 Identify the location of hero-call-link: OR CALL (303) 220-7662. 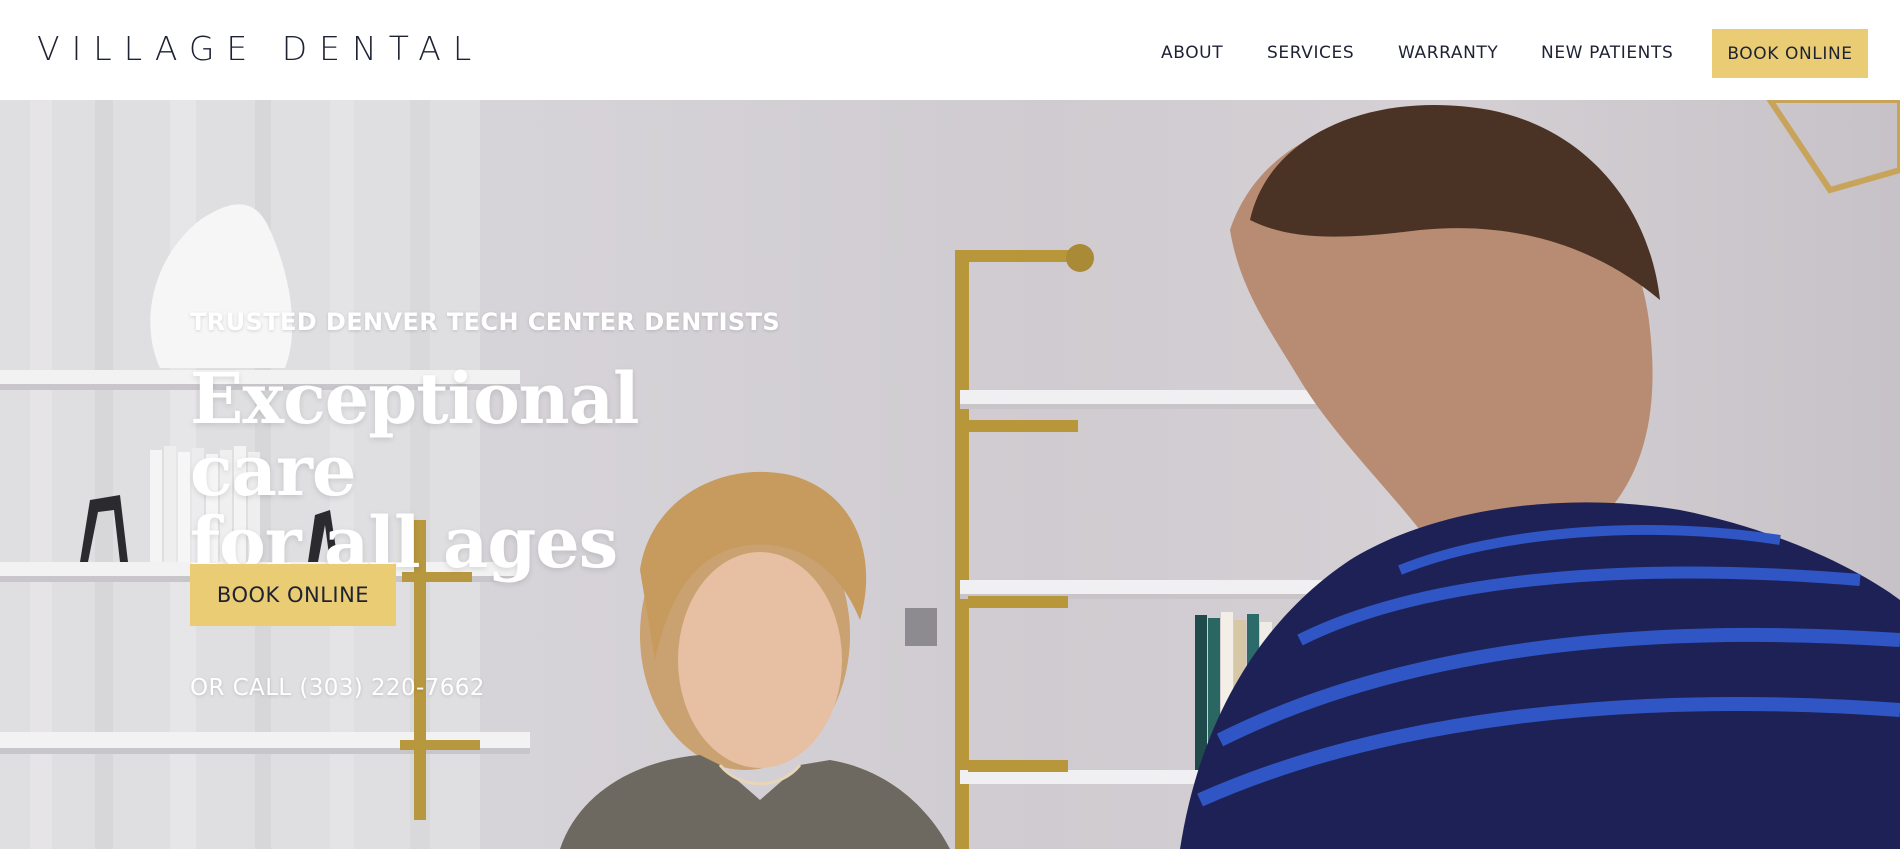
(337, 688).